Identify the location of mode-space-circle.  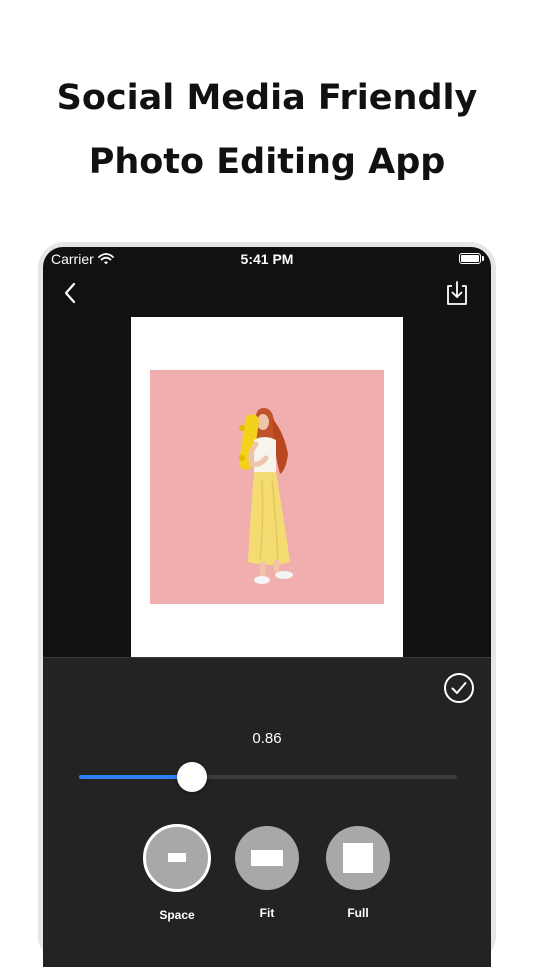
(177, 858).